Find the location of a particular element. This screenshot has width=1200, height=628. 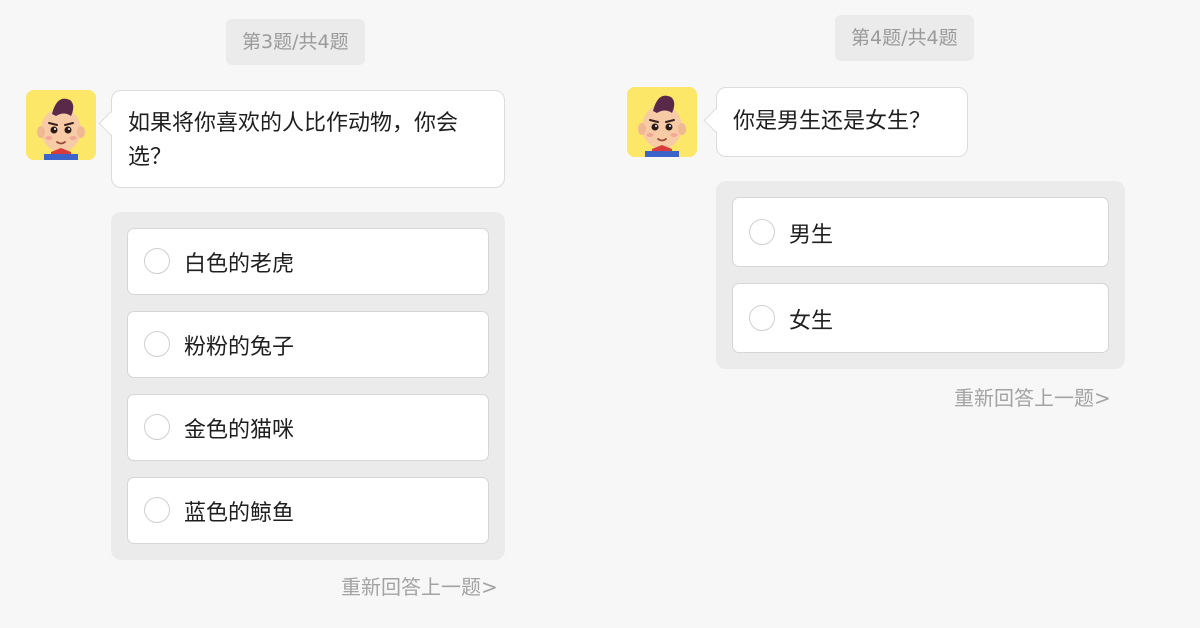

question-bubble: 你是男生还是女生？ is located at coordinates (842, 122).